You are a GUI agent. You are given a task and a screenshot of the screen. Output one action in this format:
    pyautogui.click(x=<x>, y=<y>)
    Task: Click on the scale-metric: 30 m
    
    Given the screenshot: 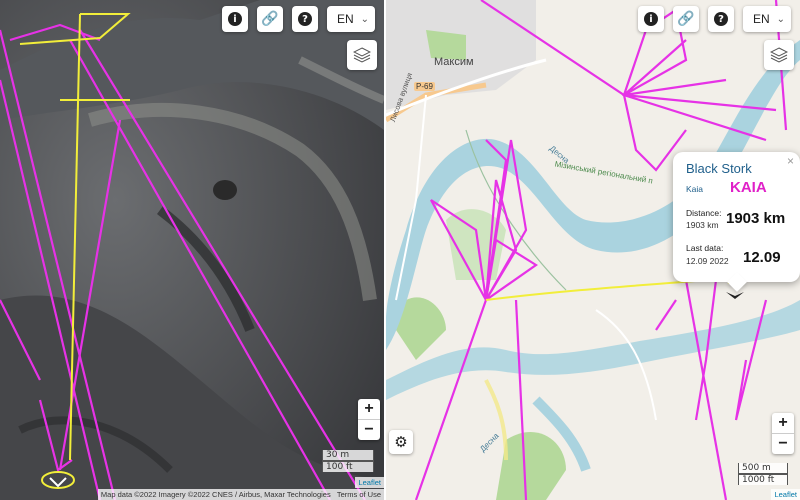 What is the action you would take?
    pyautogui.click(x=348, y=455)
    